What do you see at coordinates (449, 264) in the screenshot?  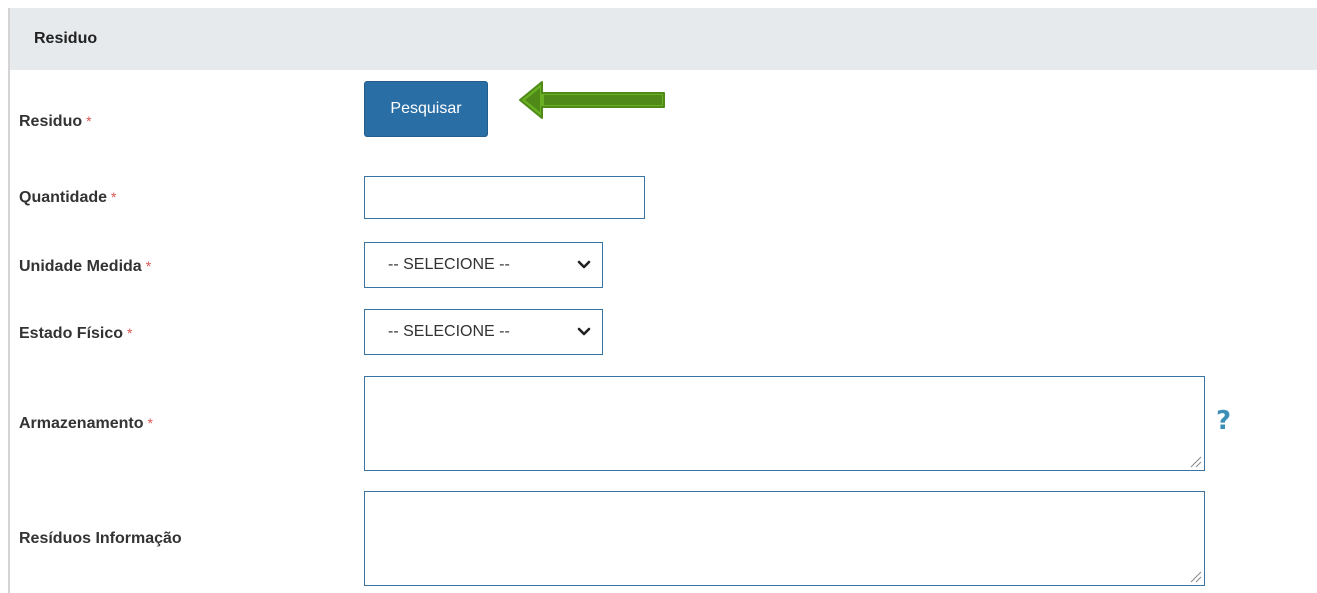 I see `unidade-medida-selected: -- SELECIONE --` at bounding box center [449, 264].